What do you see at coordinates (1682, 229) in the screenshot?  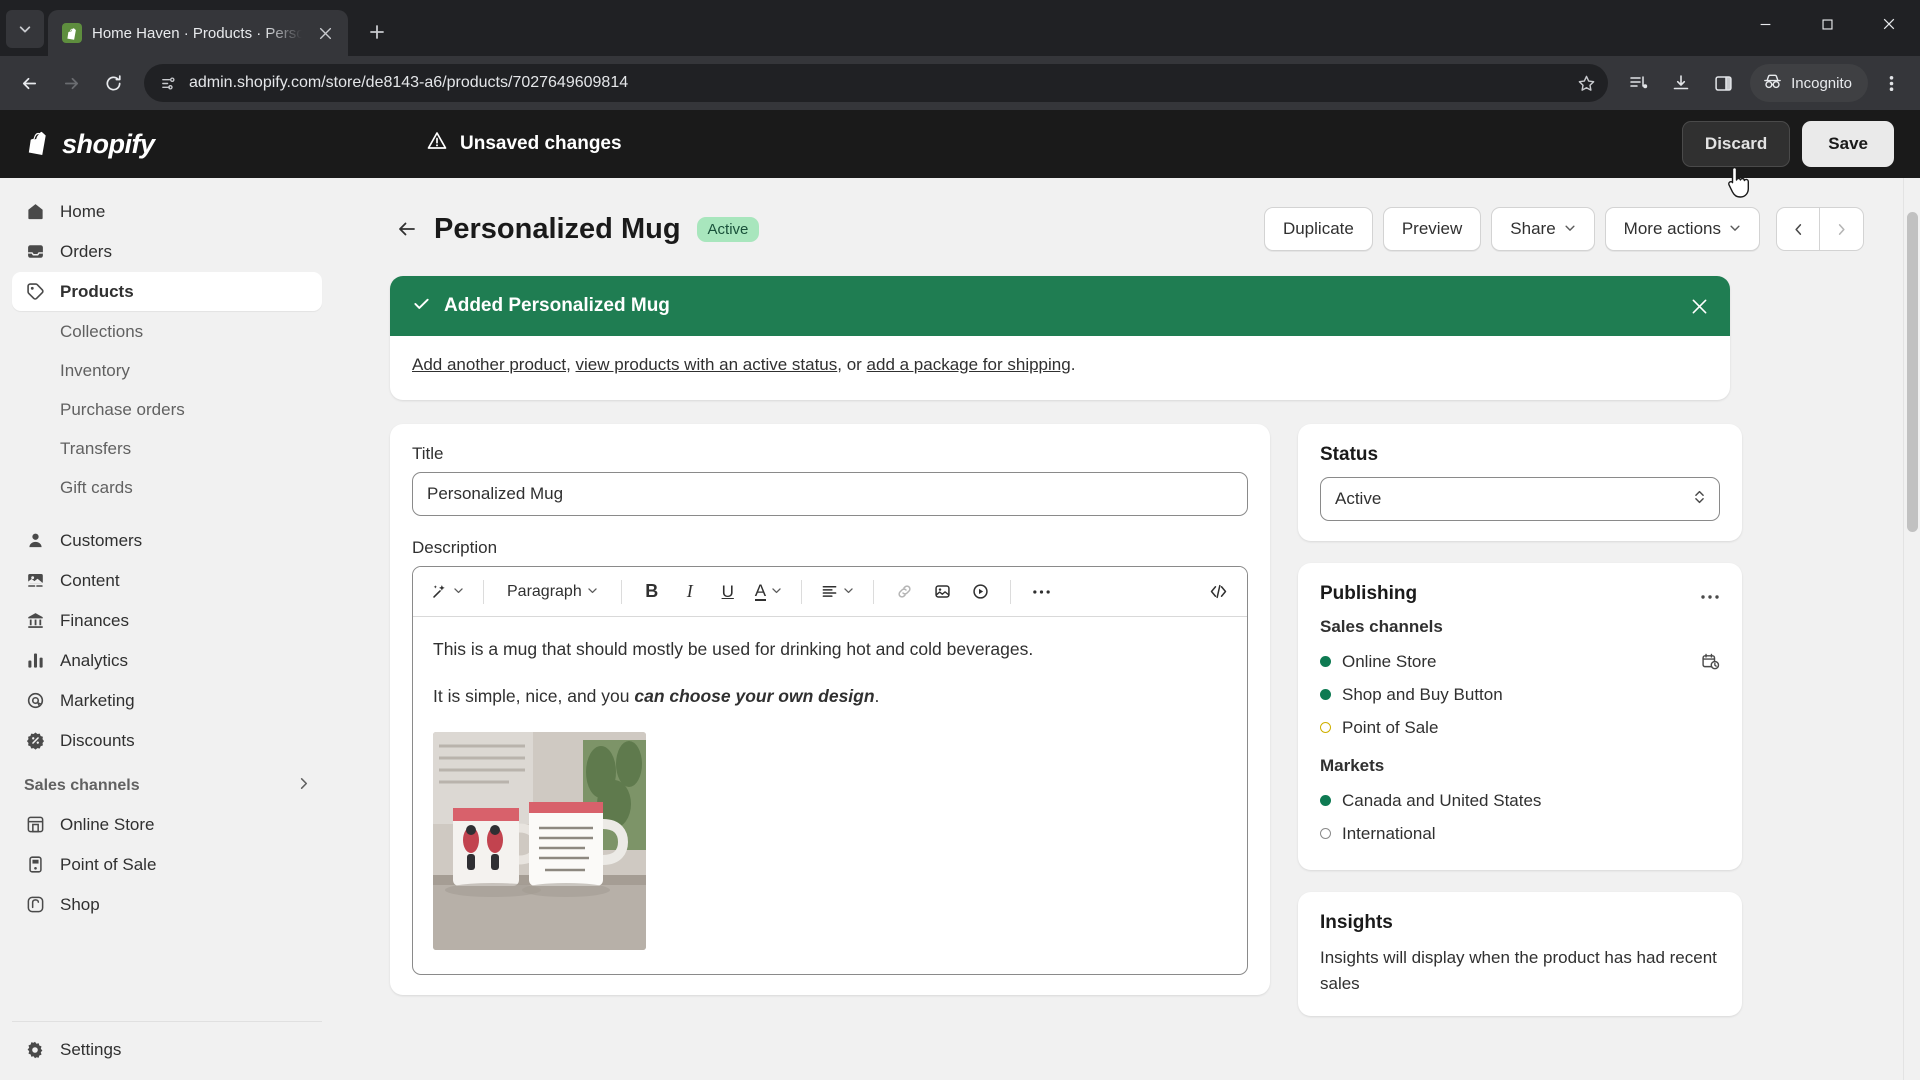 I see `more-actions-button: More actions` at bounding box center [1682, 229].